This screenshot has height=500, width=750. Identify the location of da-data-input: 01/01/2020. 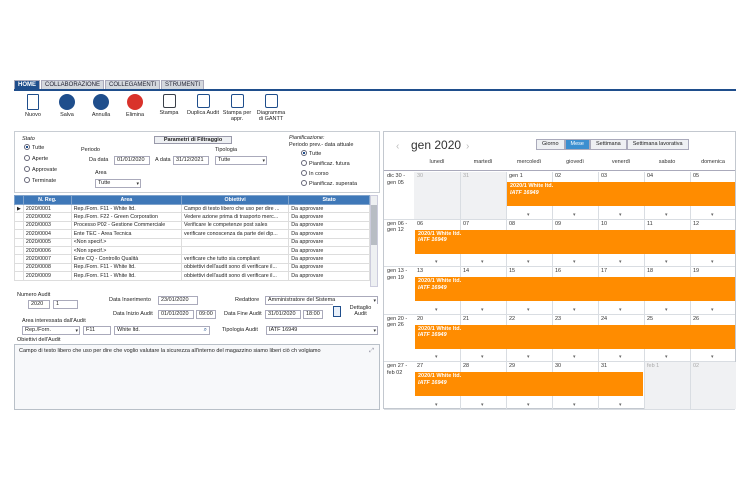
(132, 160).